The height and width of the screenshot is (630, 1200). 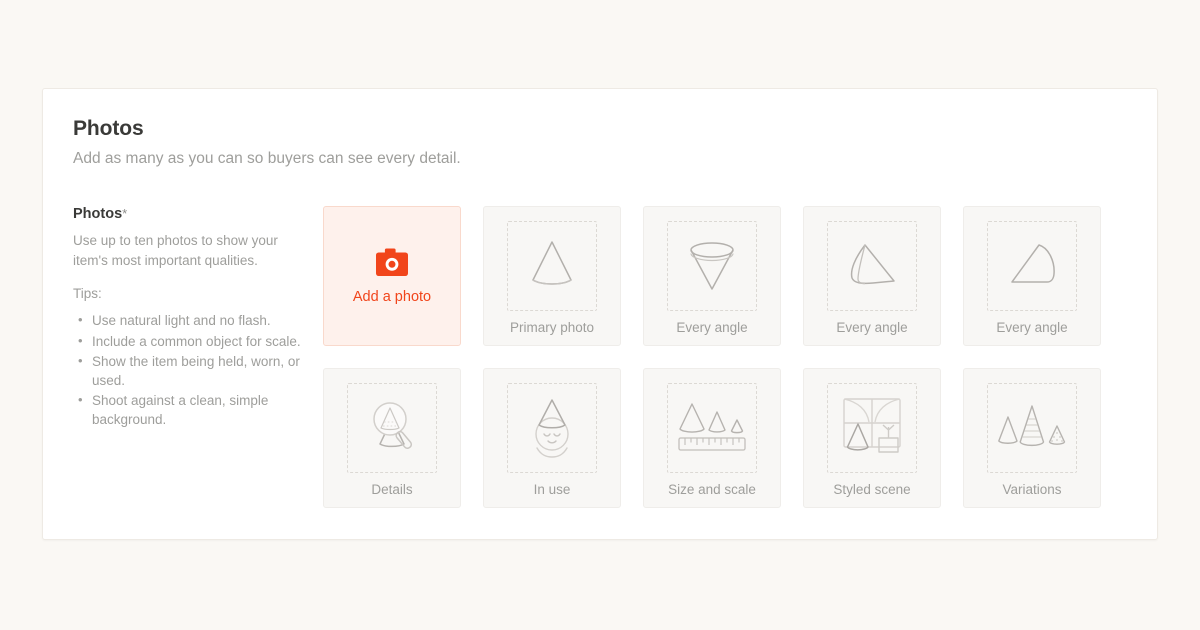 What do you see at coordinates (189, 320) in the screenshot?
I see `list-item: Use natural light and no flash.` at bounding box center [189, 320].